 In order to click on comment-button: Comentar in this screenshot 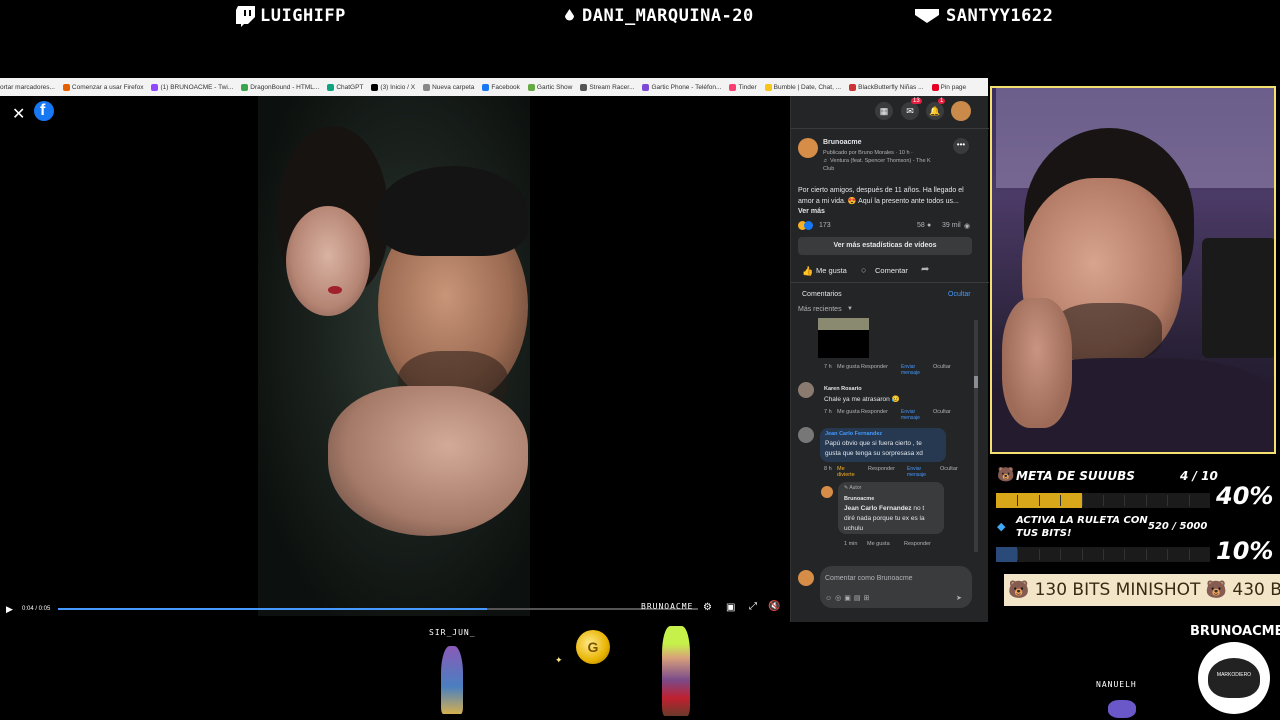, I will do `click(891, 270)`.